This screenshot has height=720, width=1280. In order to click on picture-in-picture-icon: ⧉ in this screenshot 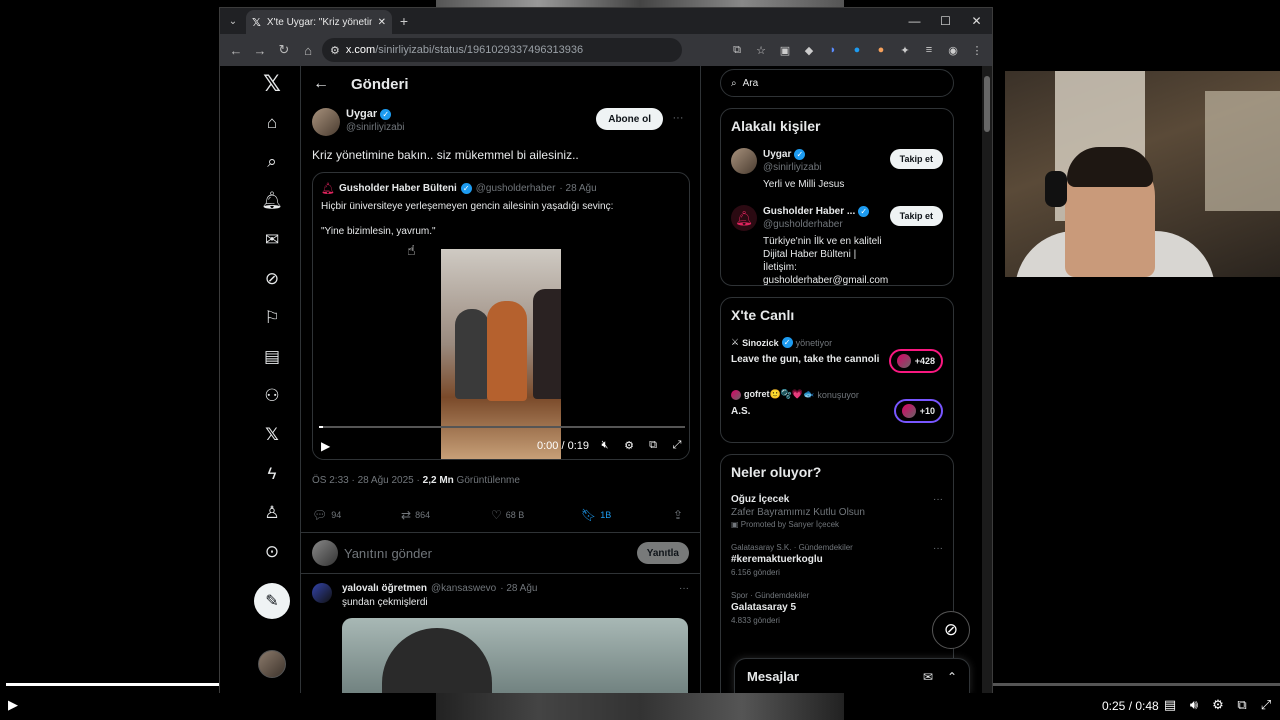, I will do `click(653, 445)`.